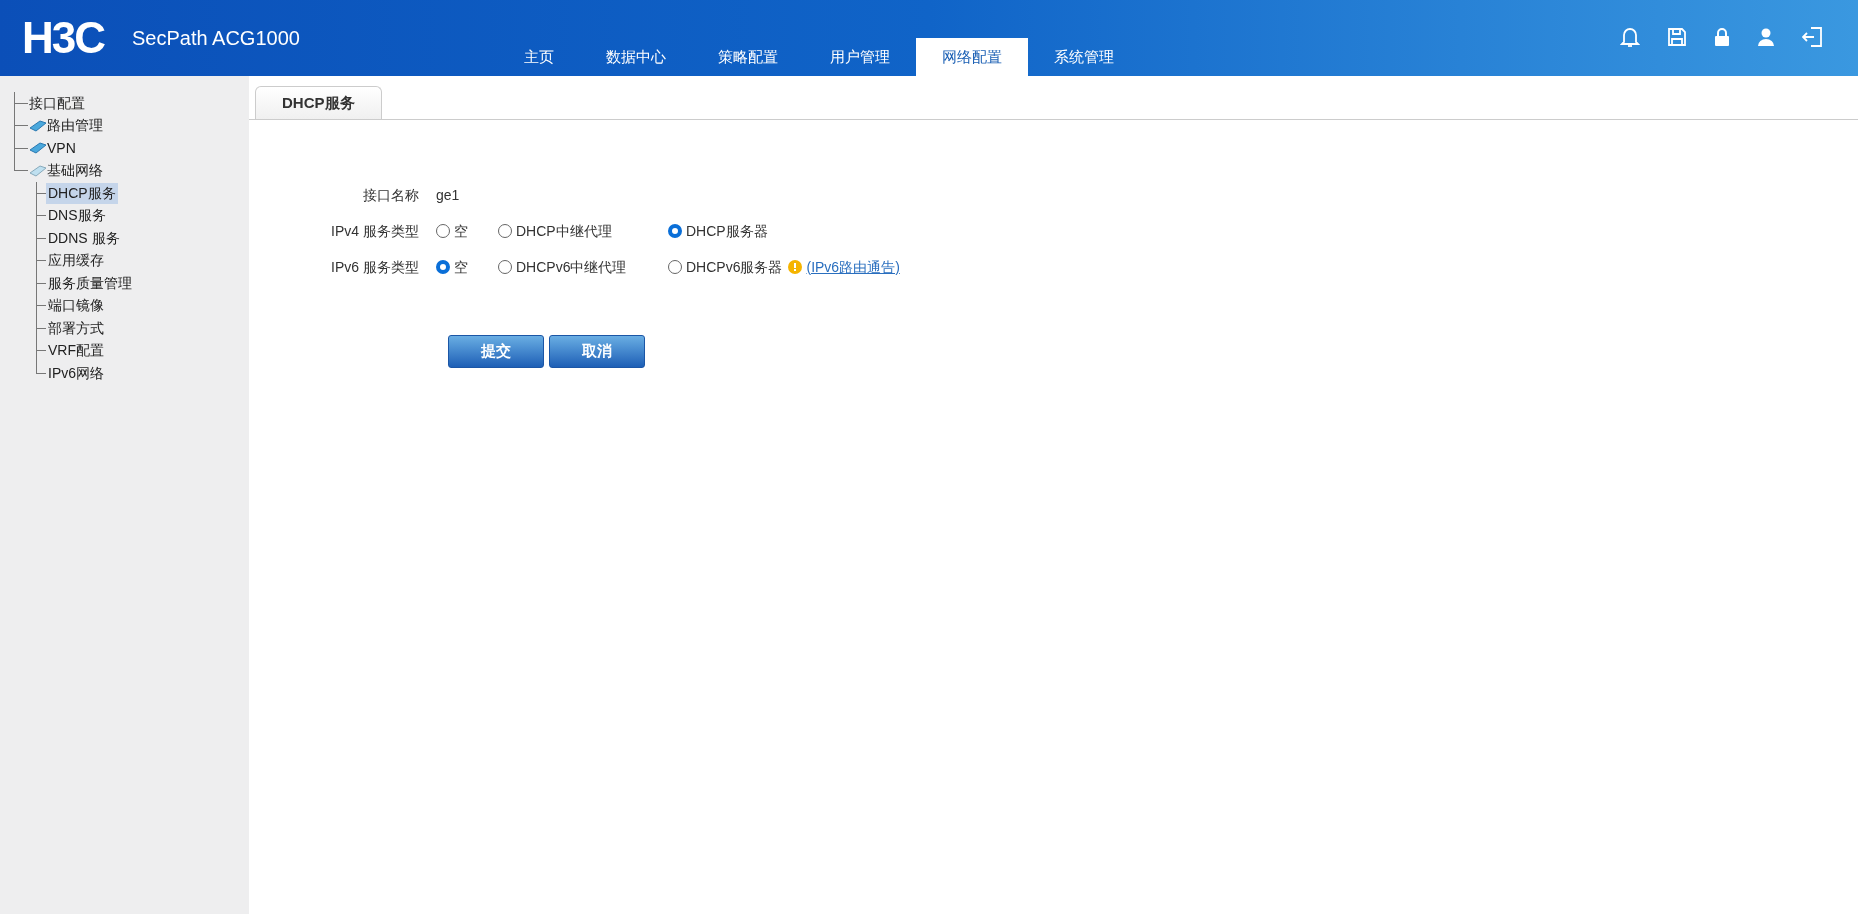 This screenshot has height=914, width=1858. I want to click on logo: H3C, so click(63, 38).